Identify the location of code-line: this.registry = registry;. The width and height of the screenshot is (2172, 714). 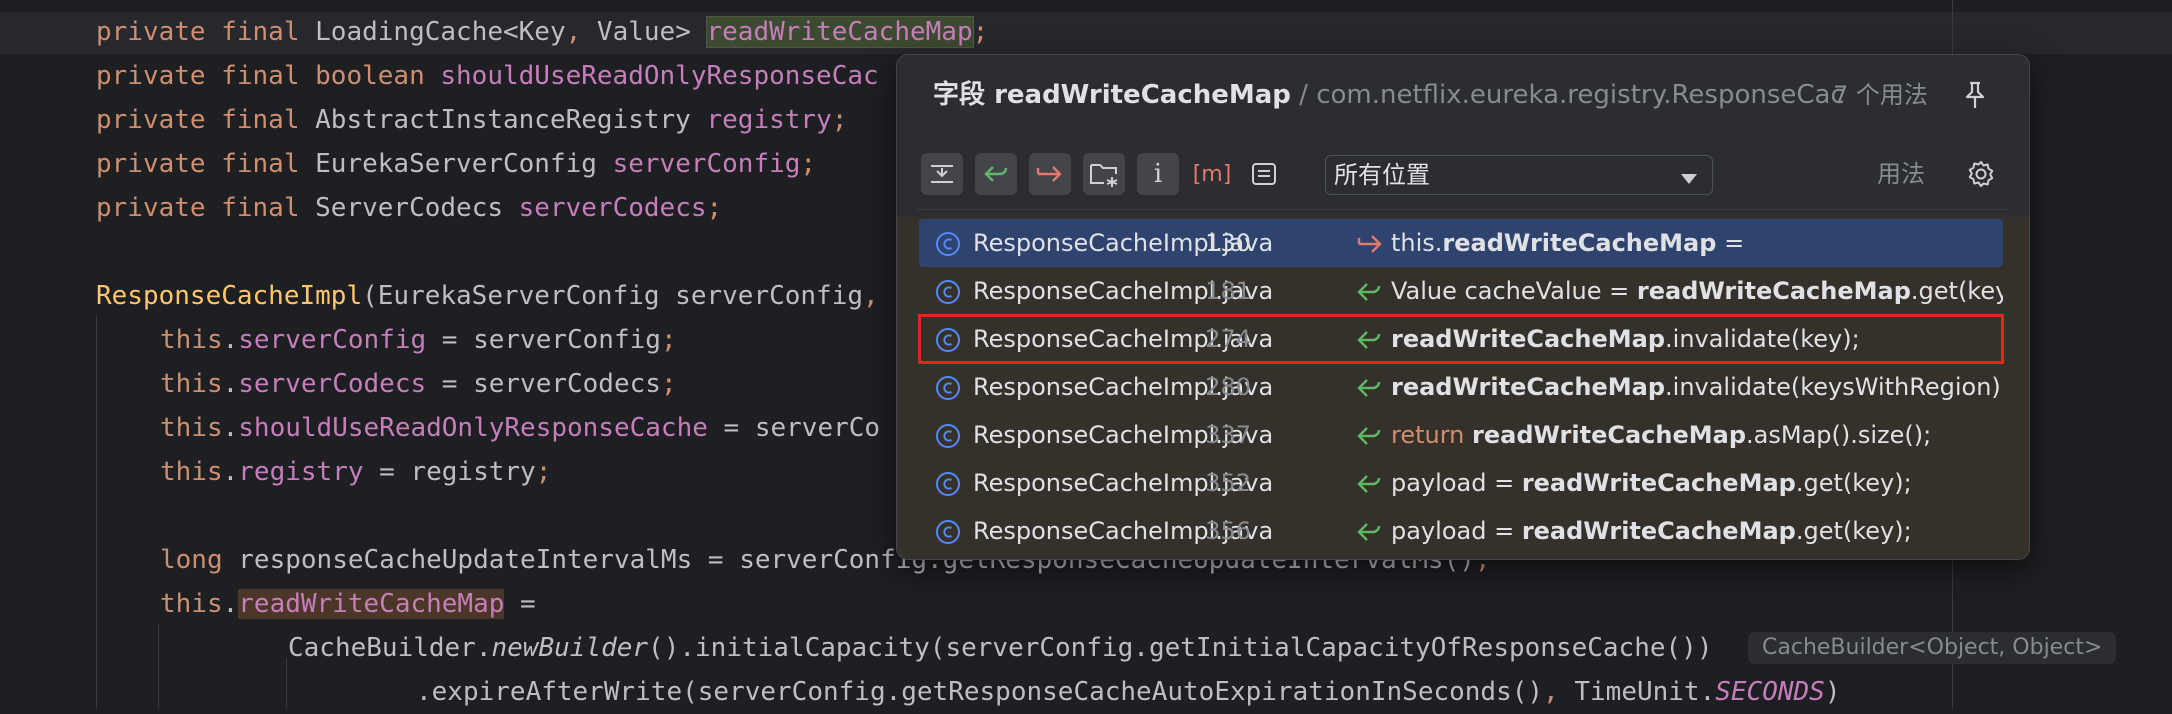
(355, 472).